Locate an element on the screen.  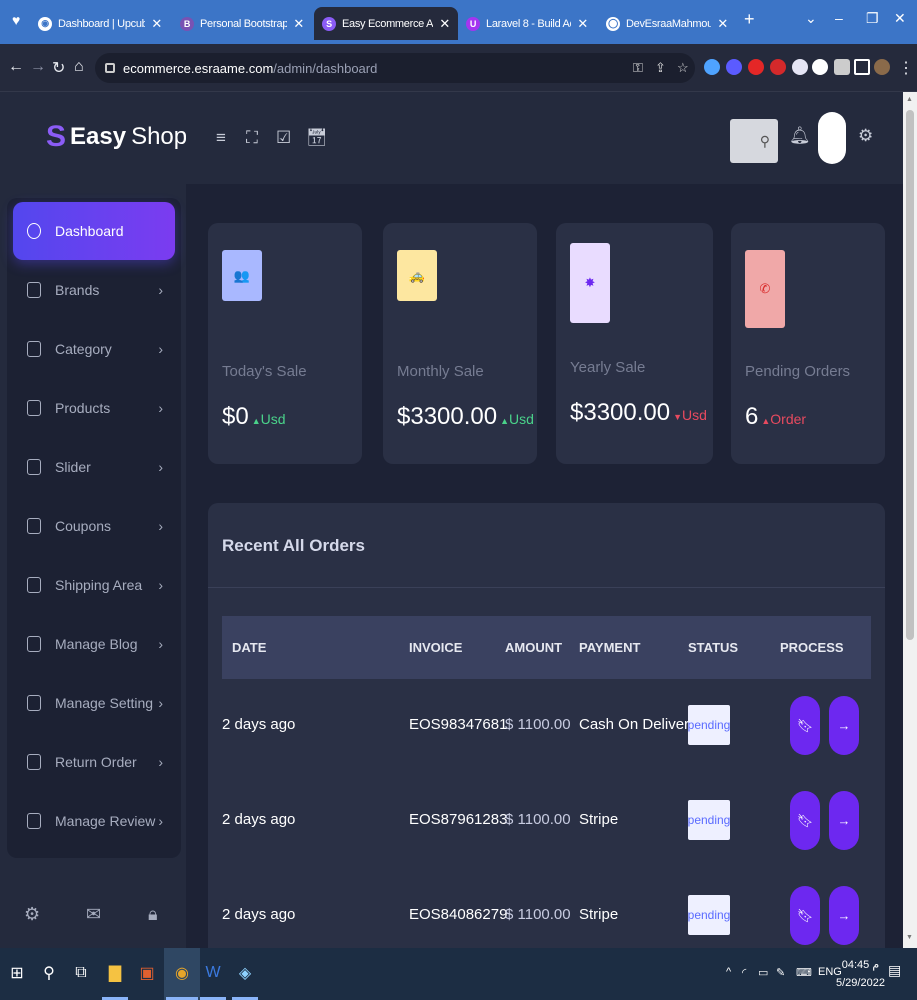
chevron-down-icon: ⌄ is located at coordinates (811, 18).